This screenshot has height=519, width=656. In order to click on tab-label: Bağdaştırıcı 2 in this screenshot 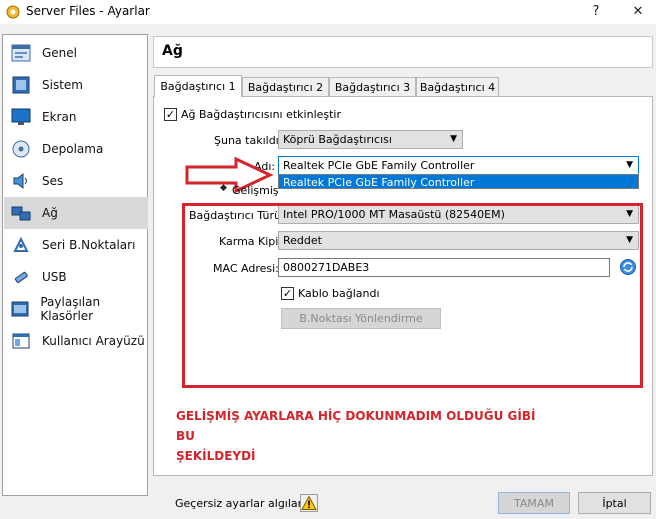, I will do `click(285, 87)`.